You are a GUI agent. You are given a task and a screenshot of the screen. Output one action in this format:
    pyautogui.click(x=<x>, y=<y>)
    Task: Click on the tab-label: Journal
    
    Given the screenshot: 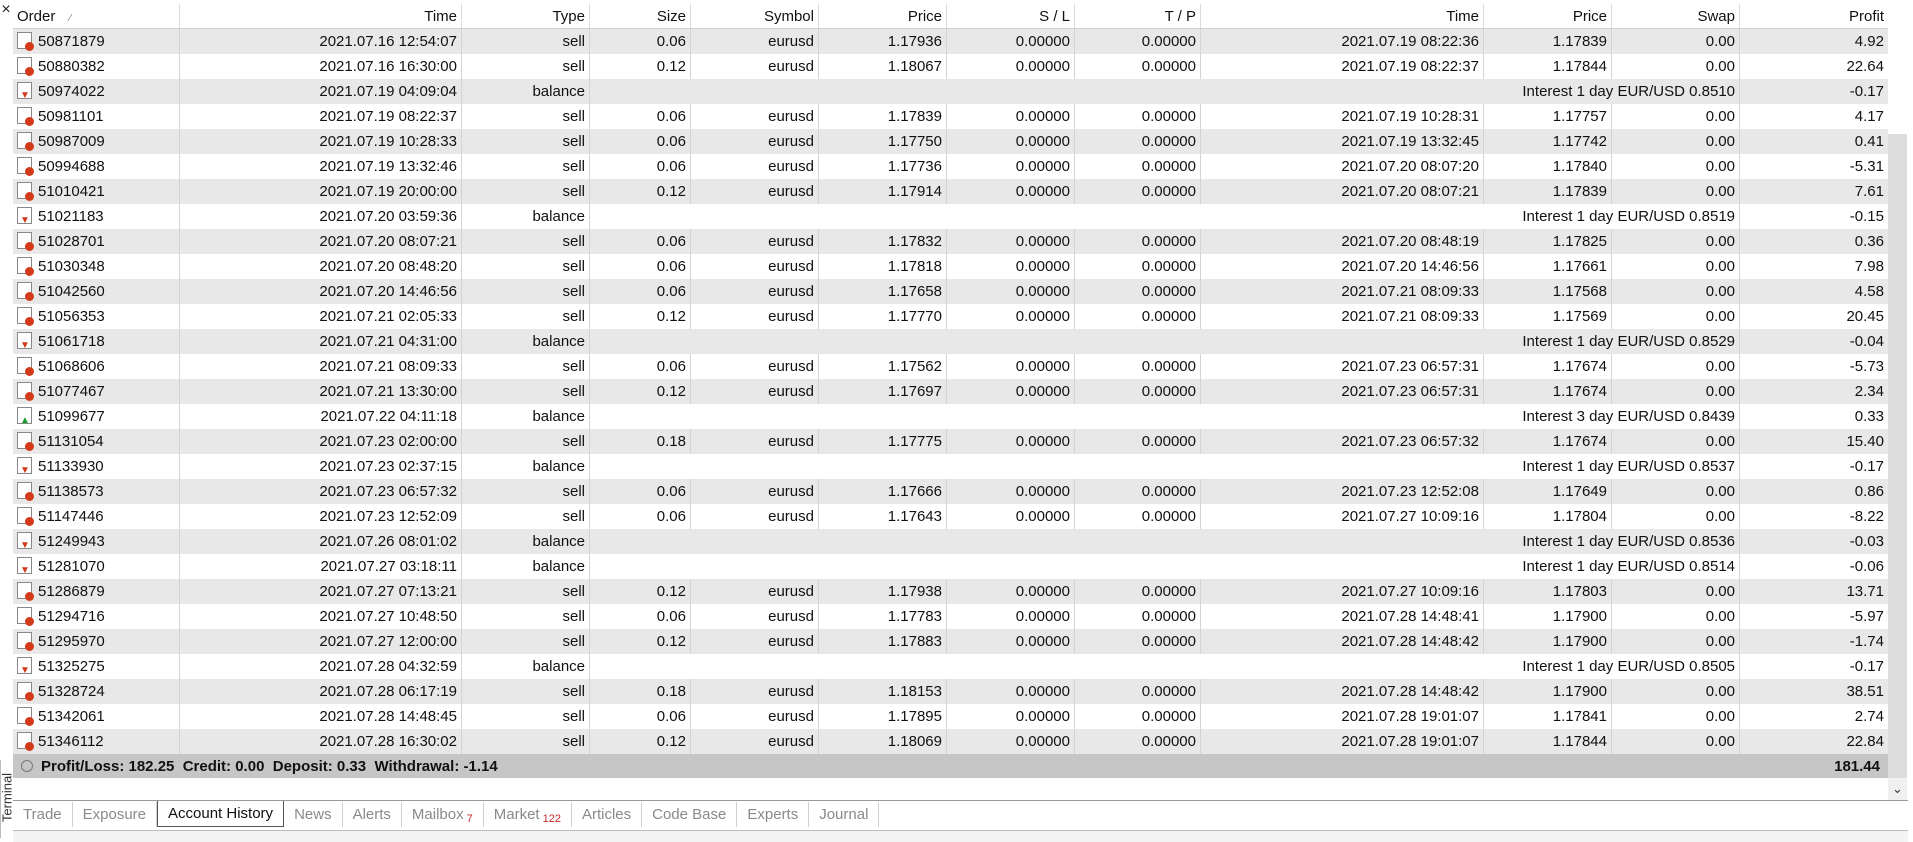 What is the action you would take?
    pyautogui.click(x=844, y=814)
    